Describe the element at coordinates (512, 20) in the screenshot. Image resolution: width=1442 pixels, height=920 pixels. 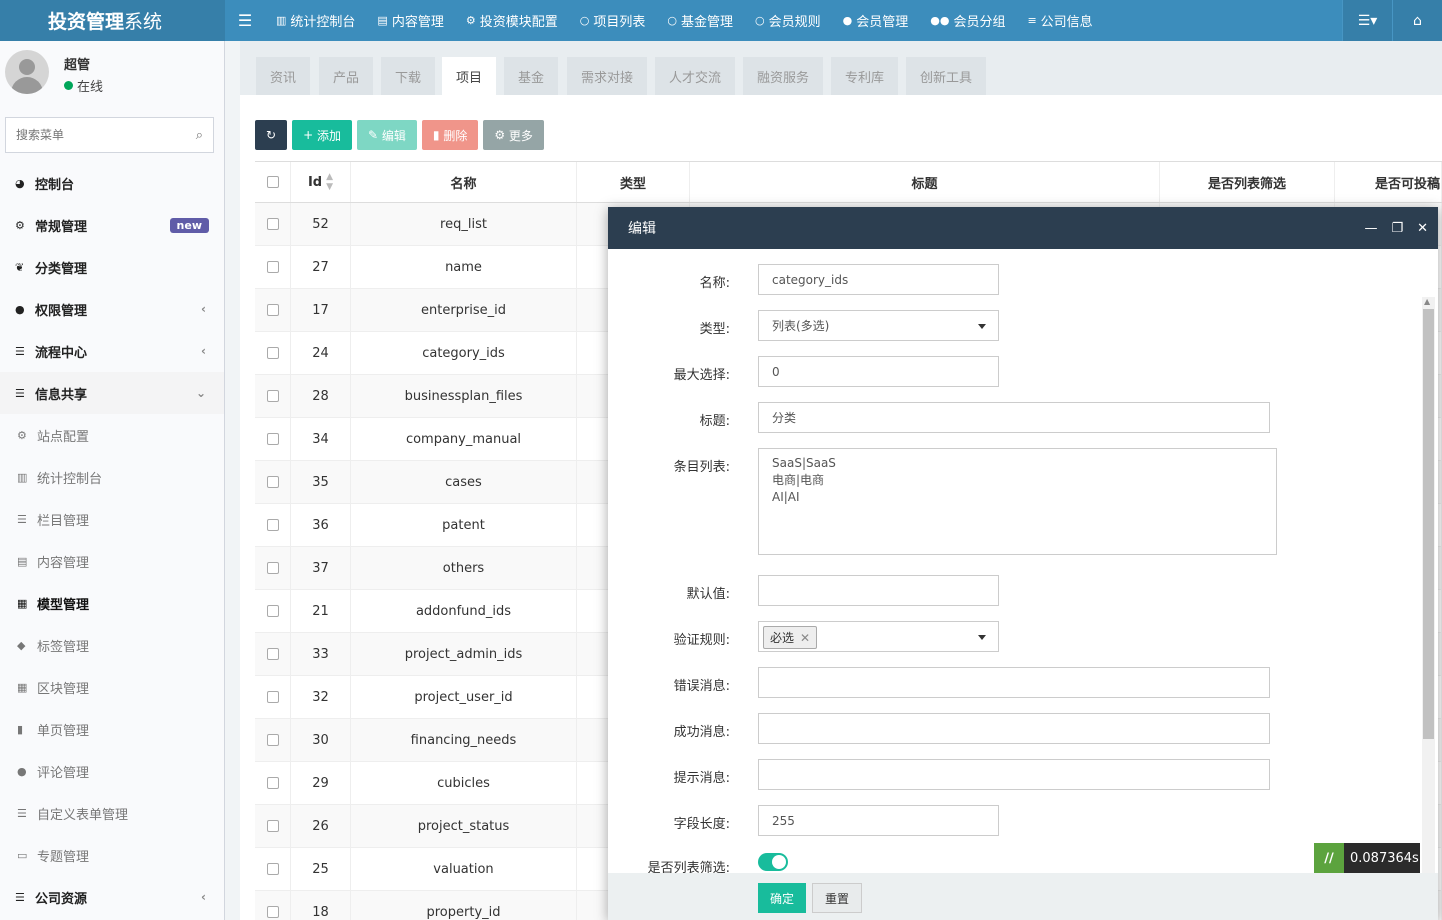
I see `topnav-item-invest-config: ⚙ 投资模块配置` at that location.